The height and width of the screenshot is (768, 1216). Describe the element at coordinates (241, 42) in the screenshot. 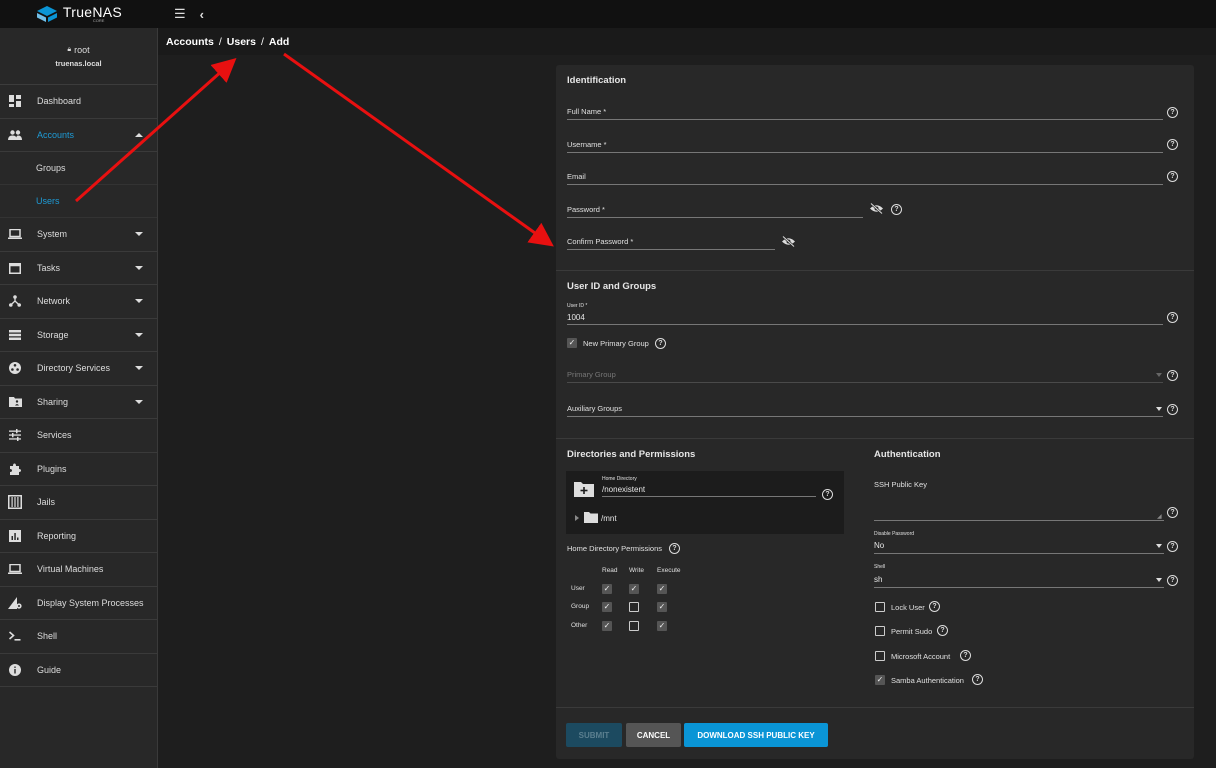

I see `breadcrumb-users: Users` at that location.